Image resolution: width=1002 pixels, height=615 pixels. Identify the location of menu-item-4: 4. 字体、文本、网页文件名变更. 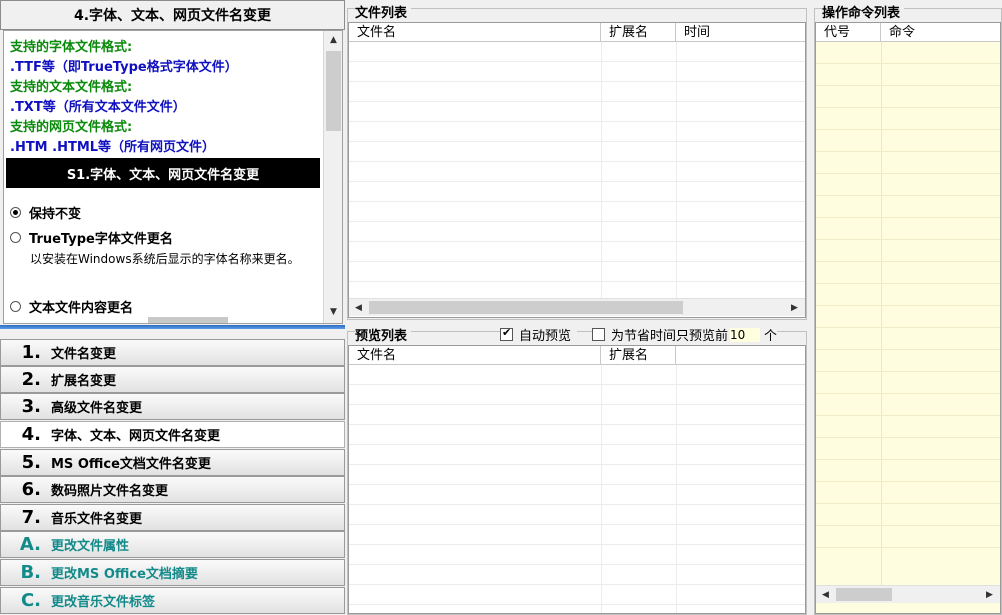
(172, 434).